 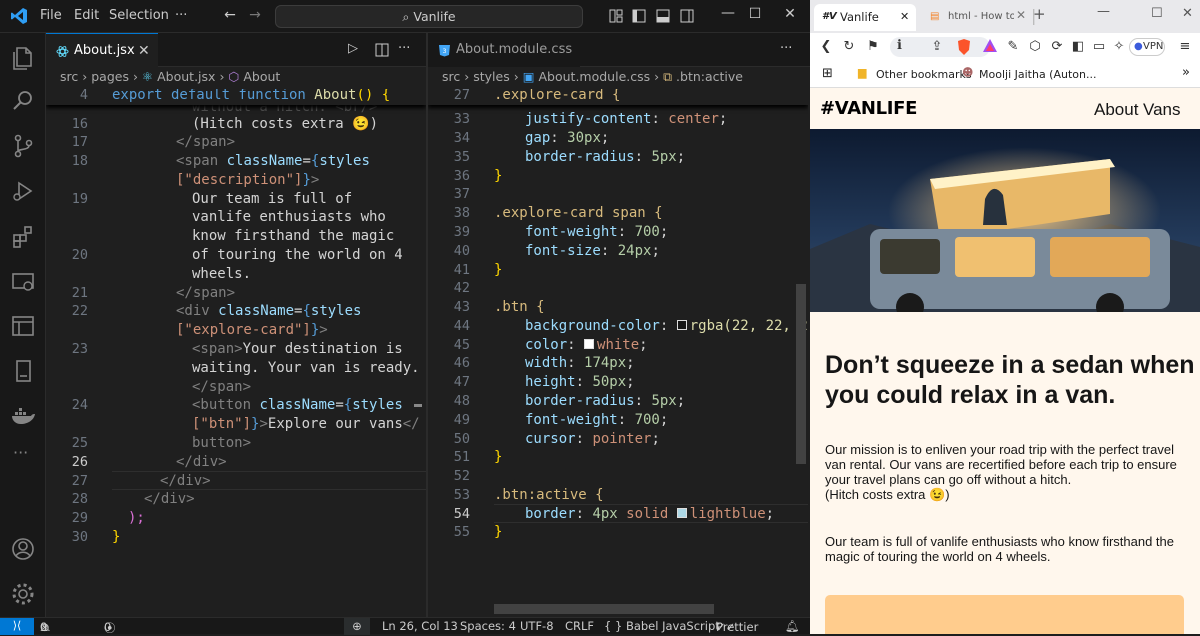 I want to click on run-debug-icon, so click(x=23, y=191).